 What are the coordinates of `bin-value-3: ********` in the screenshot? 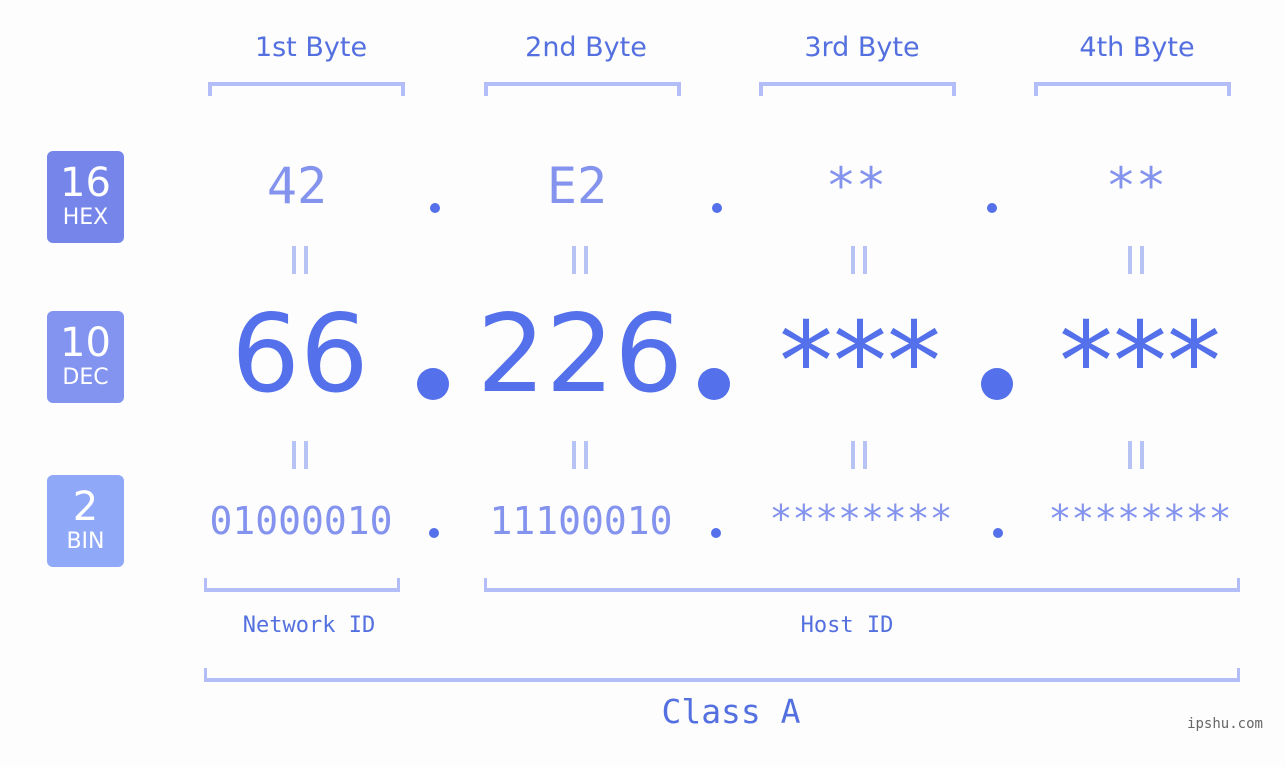 It's located at (861, 519).